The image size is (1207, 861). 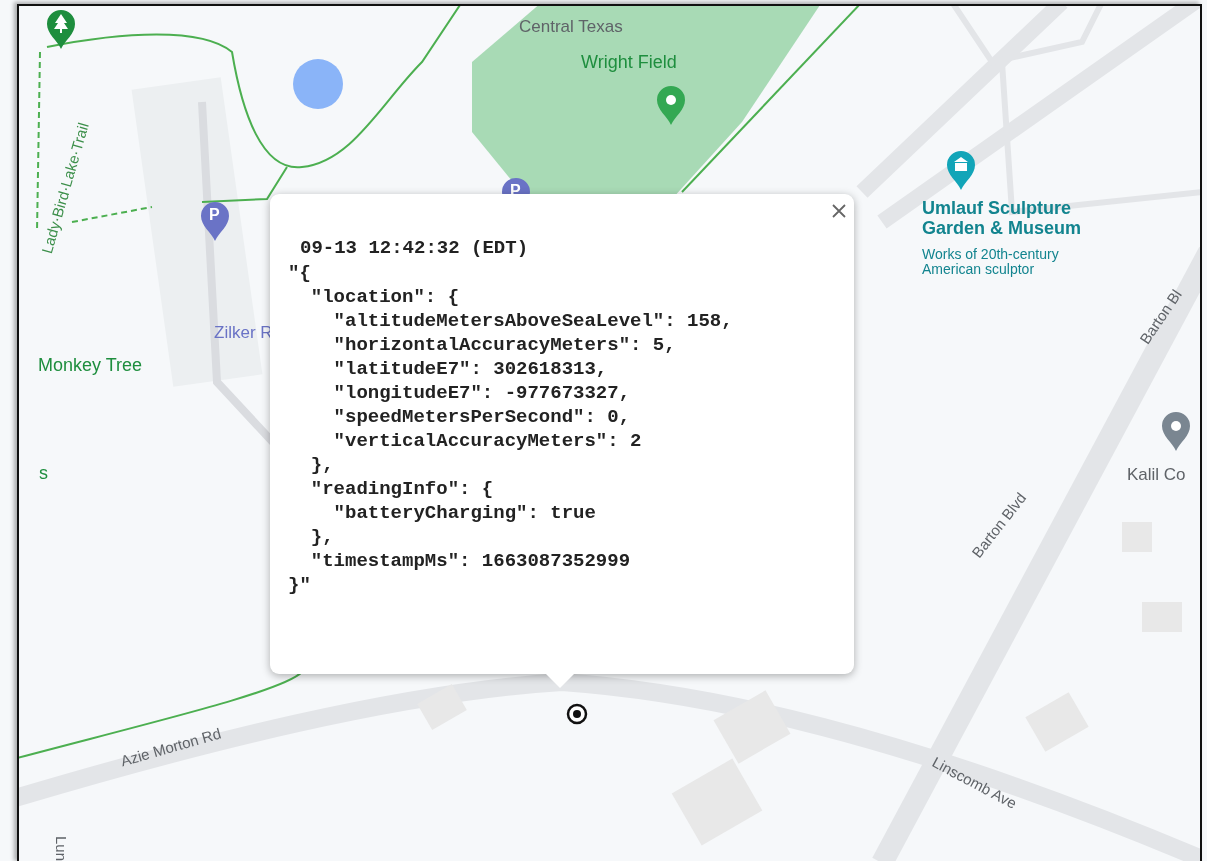 What do you see at coordinates (415, 248) in the screenshot?
I see `timestamp-text: 09-13 12:42:32 (EDT)` at bounding box center [415, 248].